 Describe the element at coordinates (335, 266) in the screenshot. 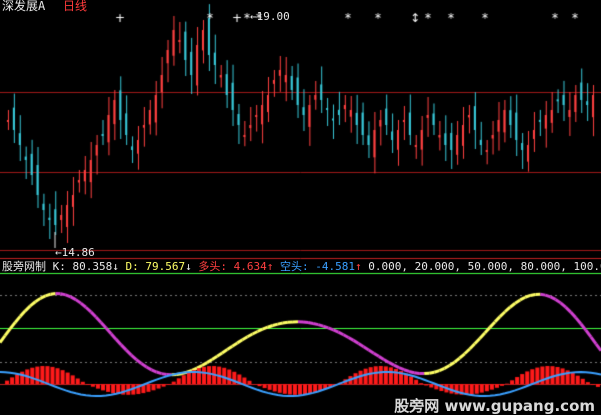

I see `bear-value: -4.581` at that location.